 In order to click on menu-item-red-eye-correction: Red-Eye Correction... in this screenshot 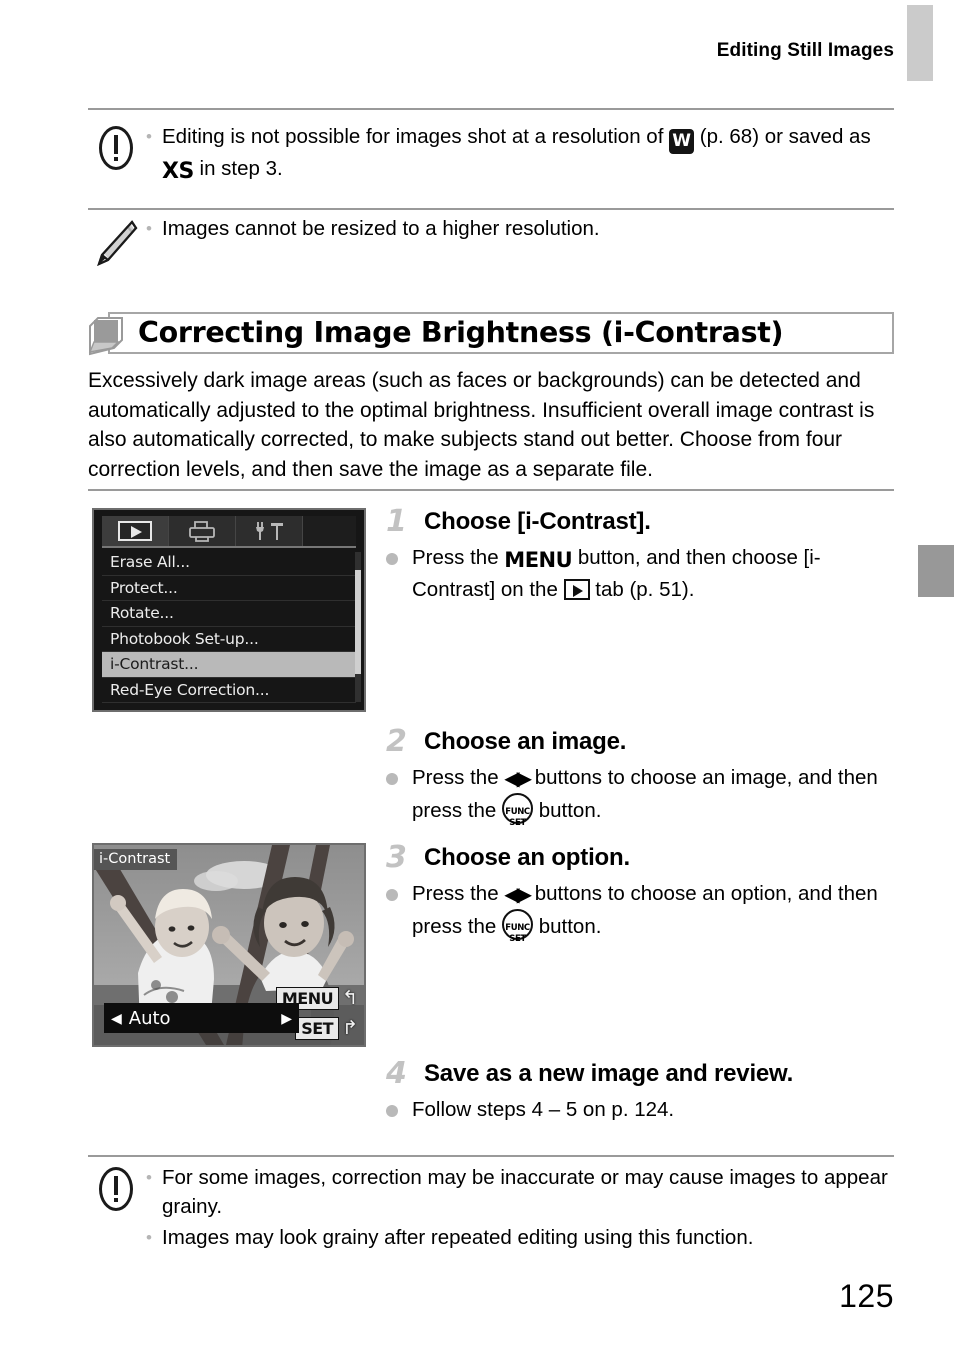, I will do `click(229, 690)`.